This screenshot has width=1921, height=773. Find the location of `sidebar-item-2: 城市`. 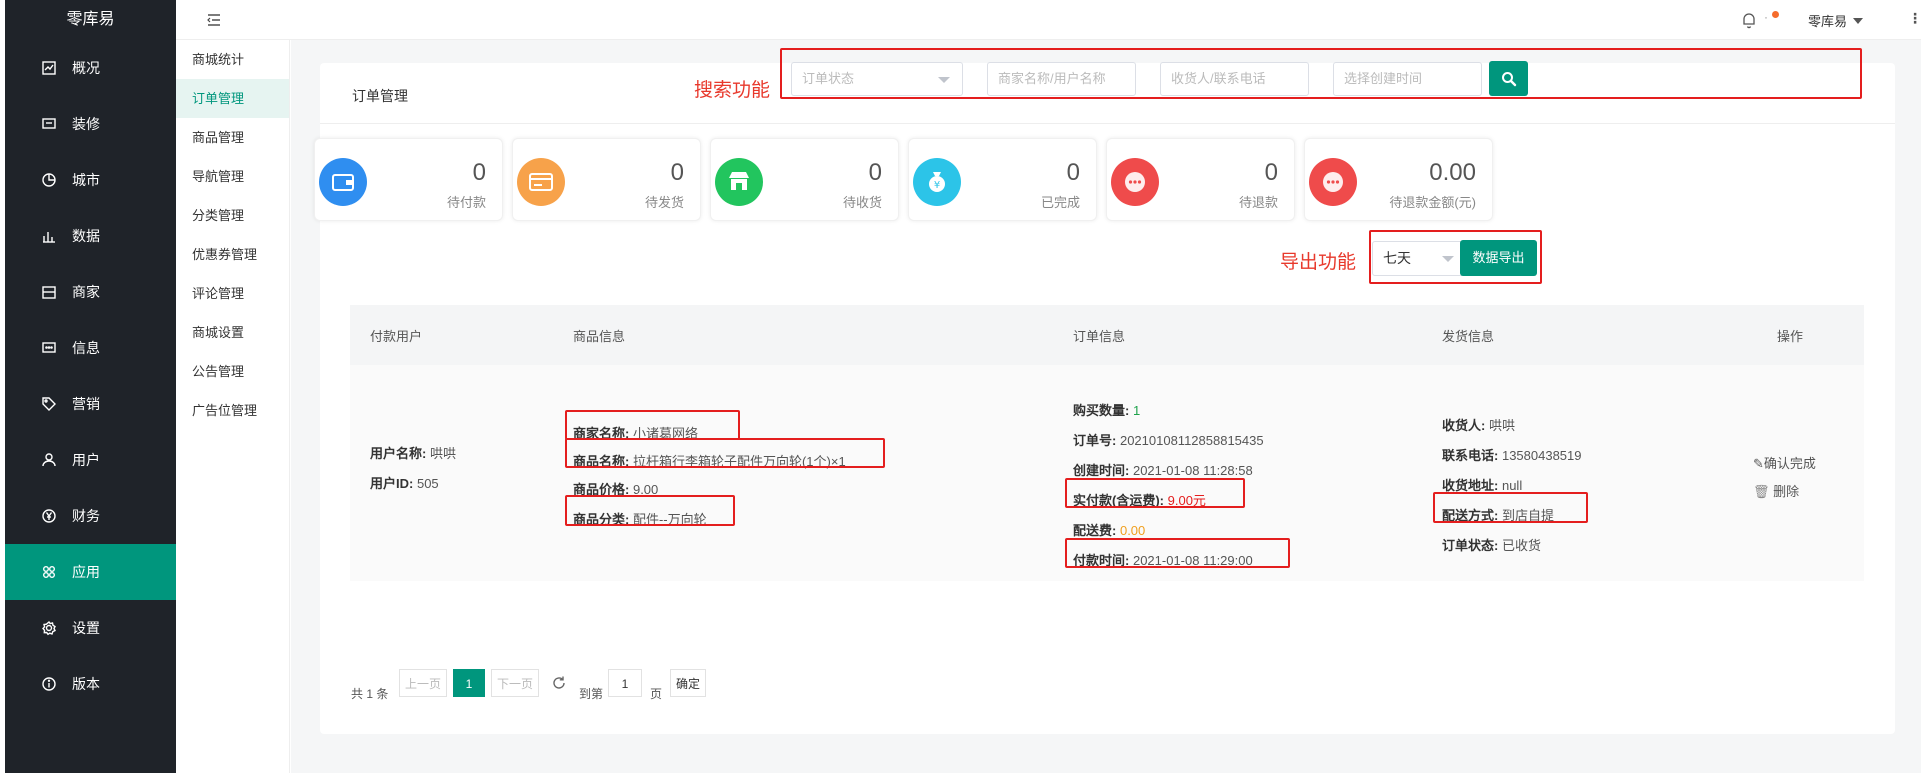

sidebar-item-2: 城市 is located at coordinates (90, 180).